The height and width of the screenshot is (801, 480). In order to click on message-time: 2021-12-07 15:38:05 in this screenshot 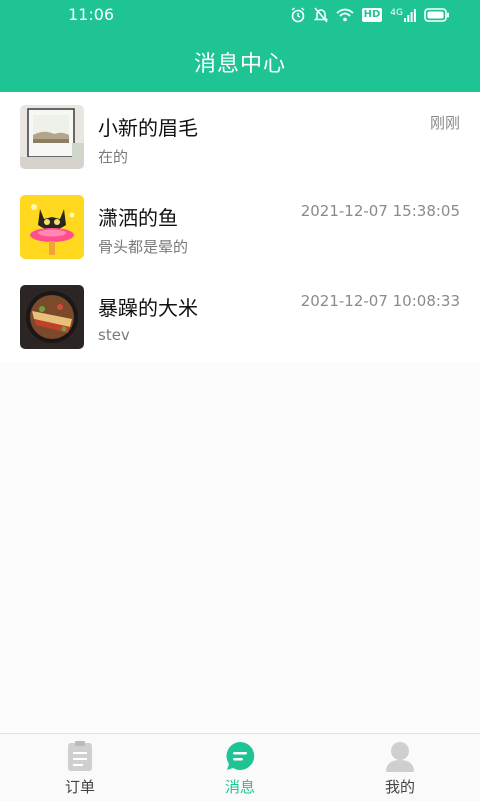, I will do `click(380, 211)`.